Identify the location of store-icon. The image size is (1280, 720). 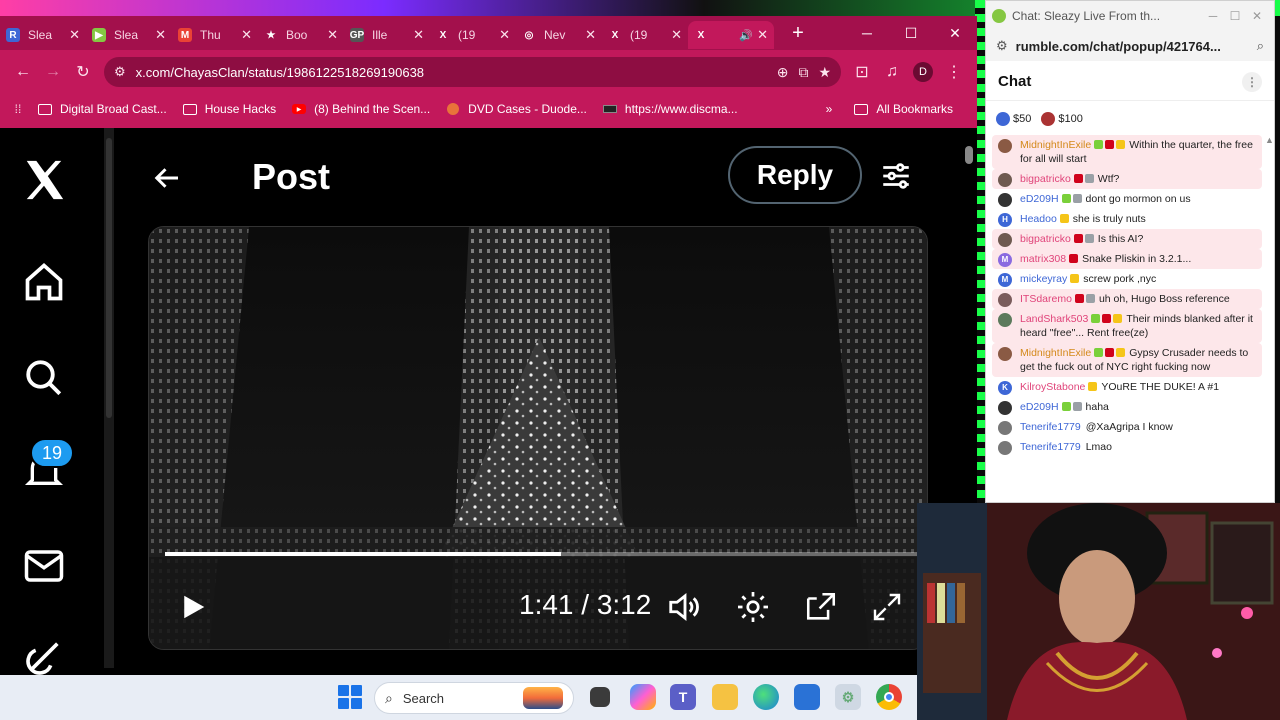
(807, 697).